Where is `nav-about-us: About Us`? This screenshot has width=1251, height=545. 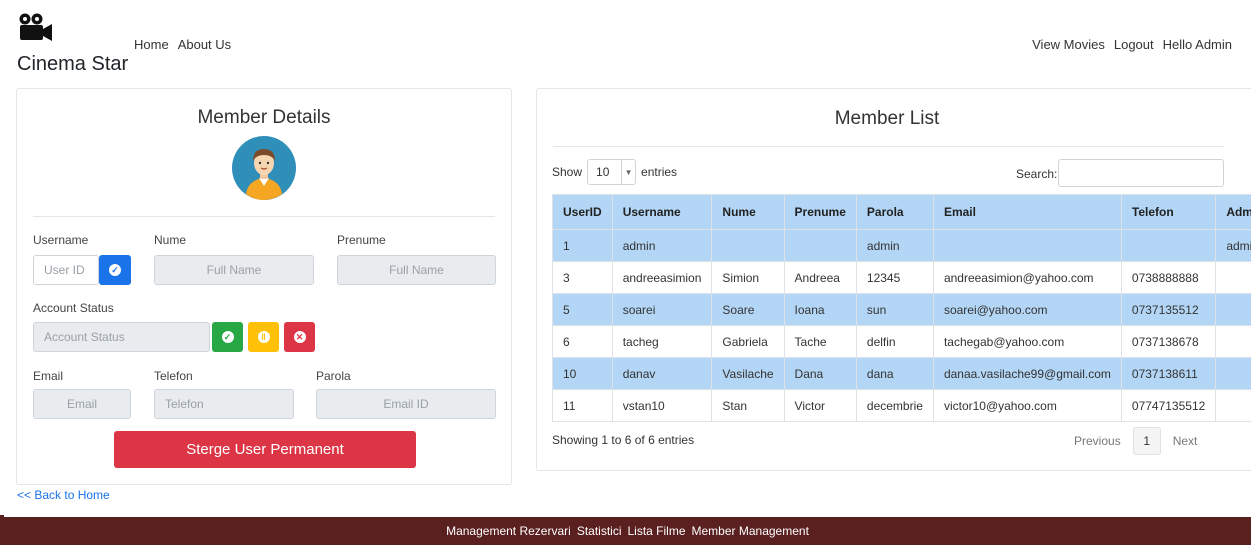
nav-about-us: About Us is located at coordinates (204, 44).